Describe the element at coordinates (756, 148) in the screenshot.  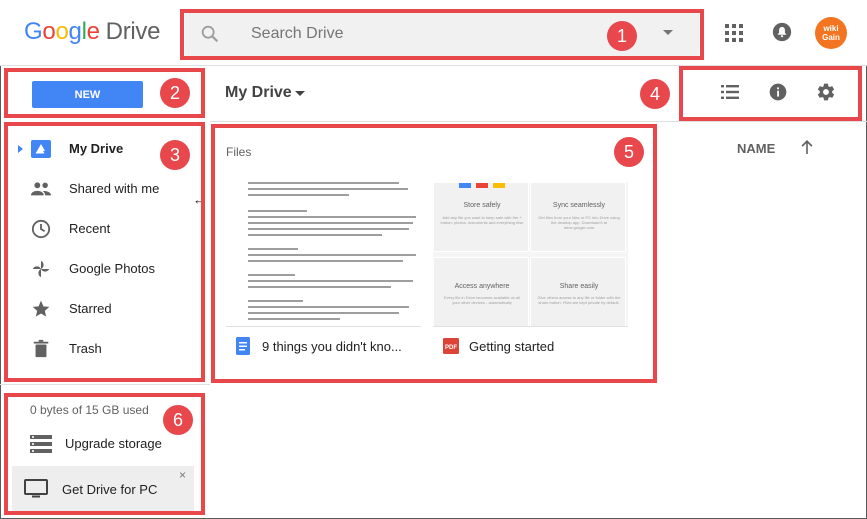
I see `sort-column-header: NAME` at that location.